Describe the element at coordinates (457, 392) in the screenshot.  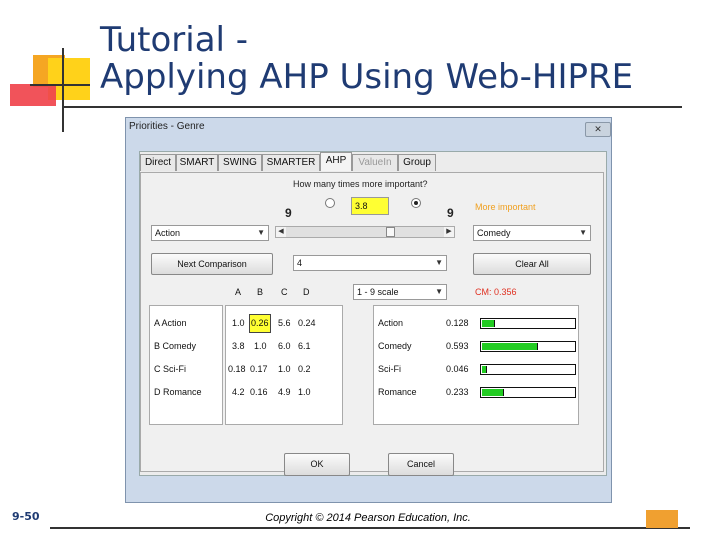
I see `priority-value: 0.233` at that location.